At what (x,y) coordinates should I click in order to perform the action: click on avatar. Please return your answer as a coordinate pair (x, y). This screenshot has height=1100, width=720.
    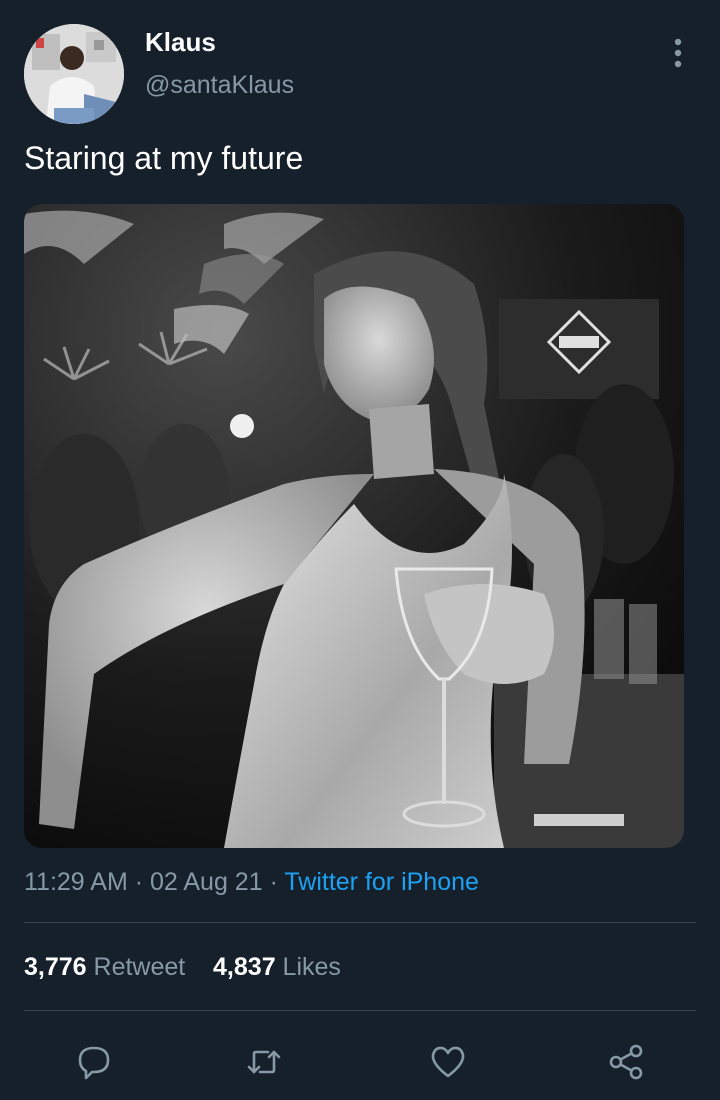
    Looking at the image, I should click on (74, 74).